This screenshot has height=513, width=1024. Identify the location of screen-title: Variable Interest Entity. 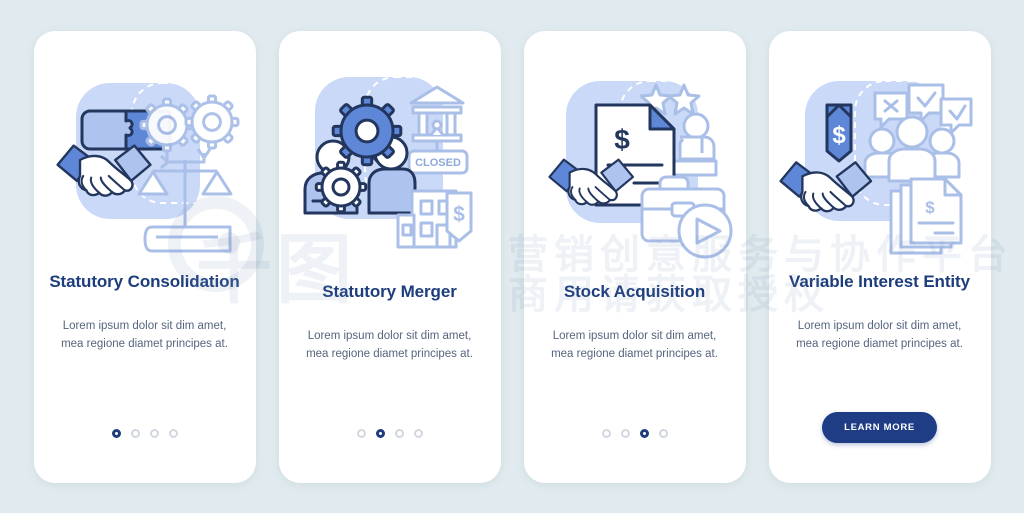
(879, 281).